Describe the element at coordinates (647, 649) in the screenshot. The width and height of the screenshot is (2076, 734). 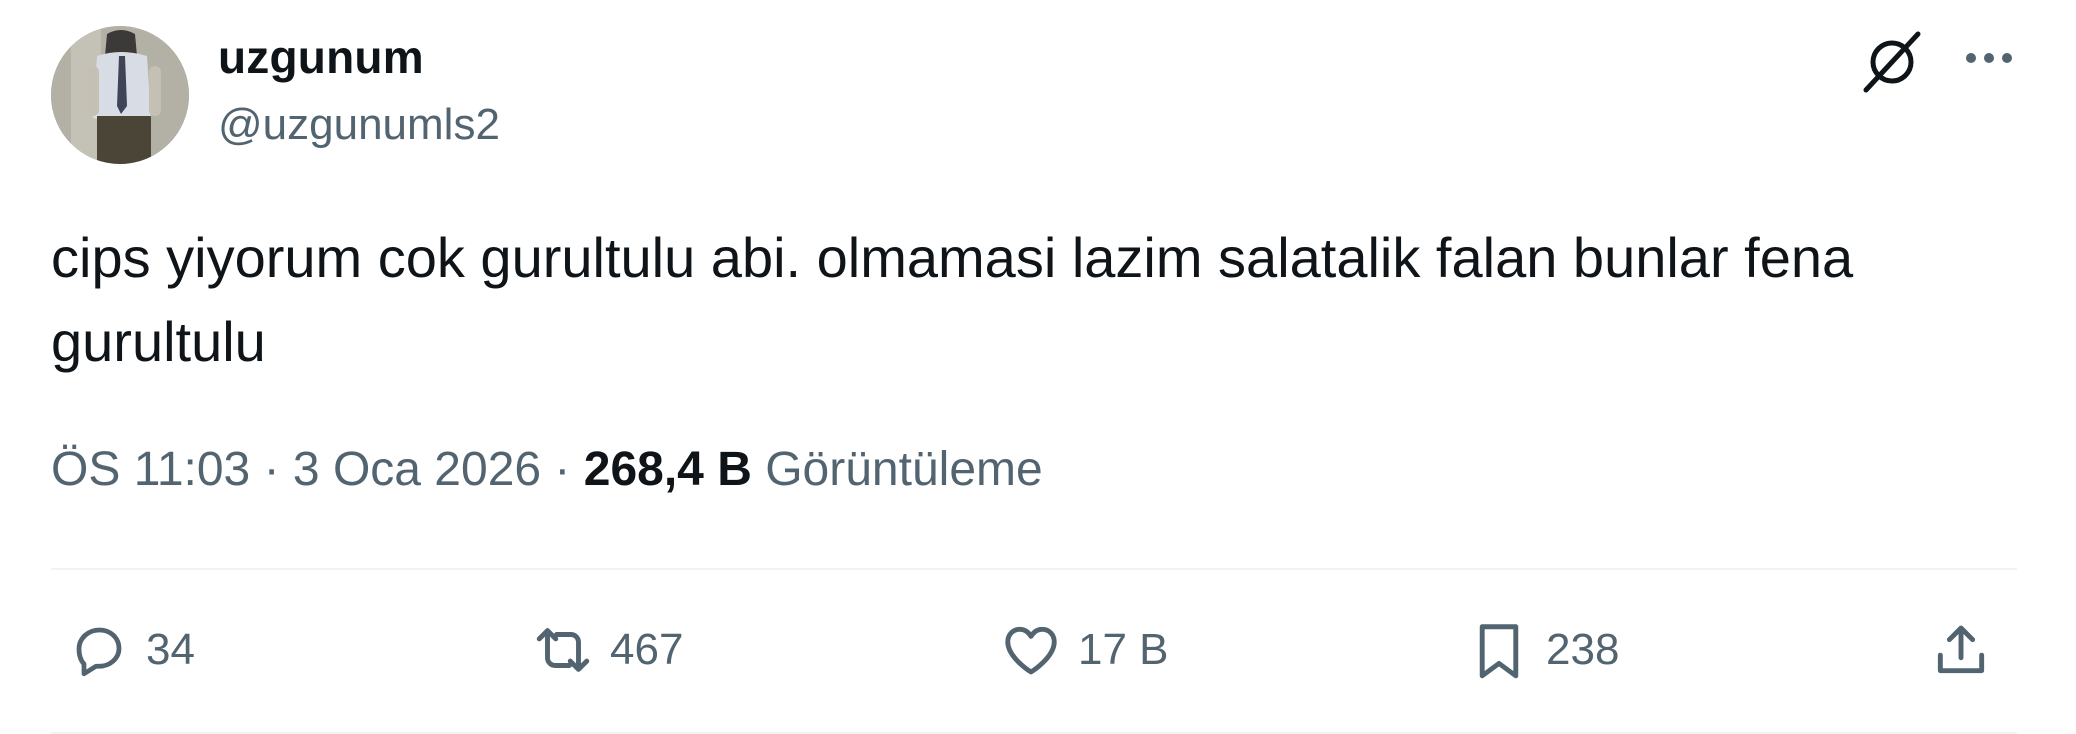
I see `retweet-count: 467` at that location.